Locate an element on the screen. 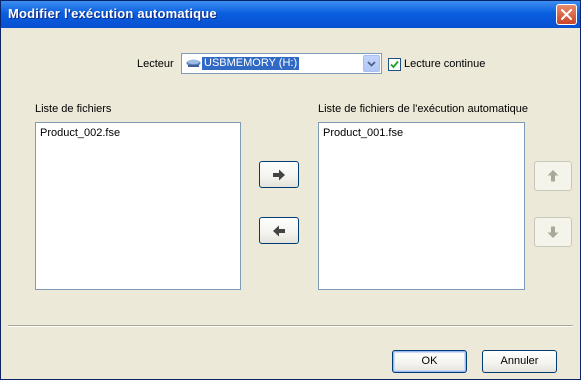  close-icon is located at coordinates (566, 14).